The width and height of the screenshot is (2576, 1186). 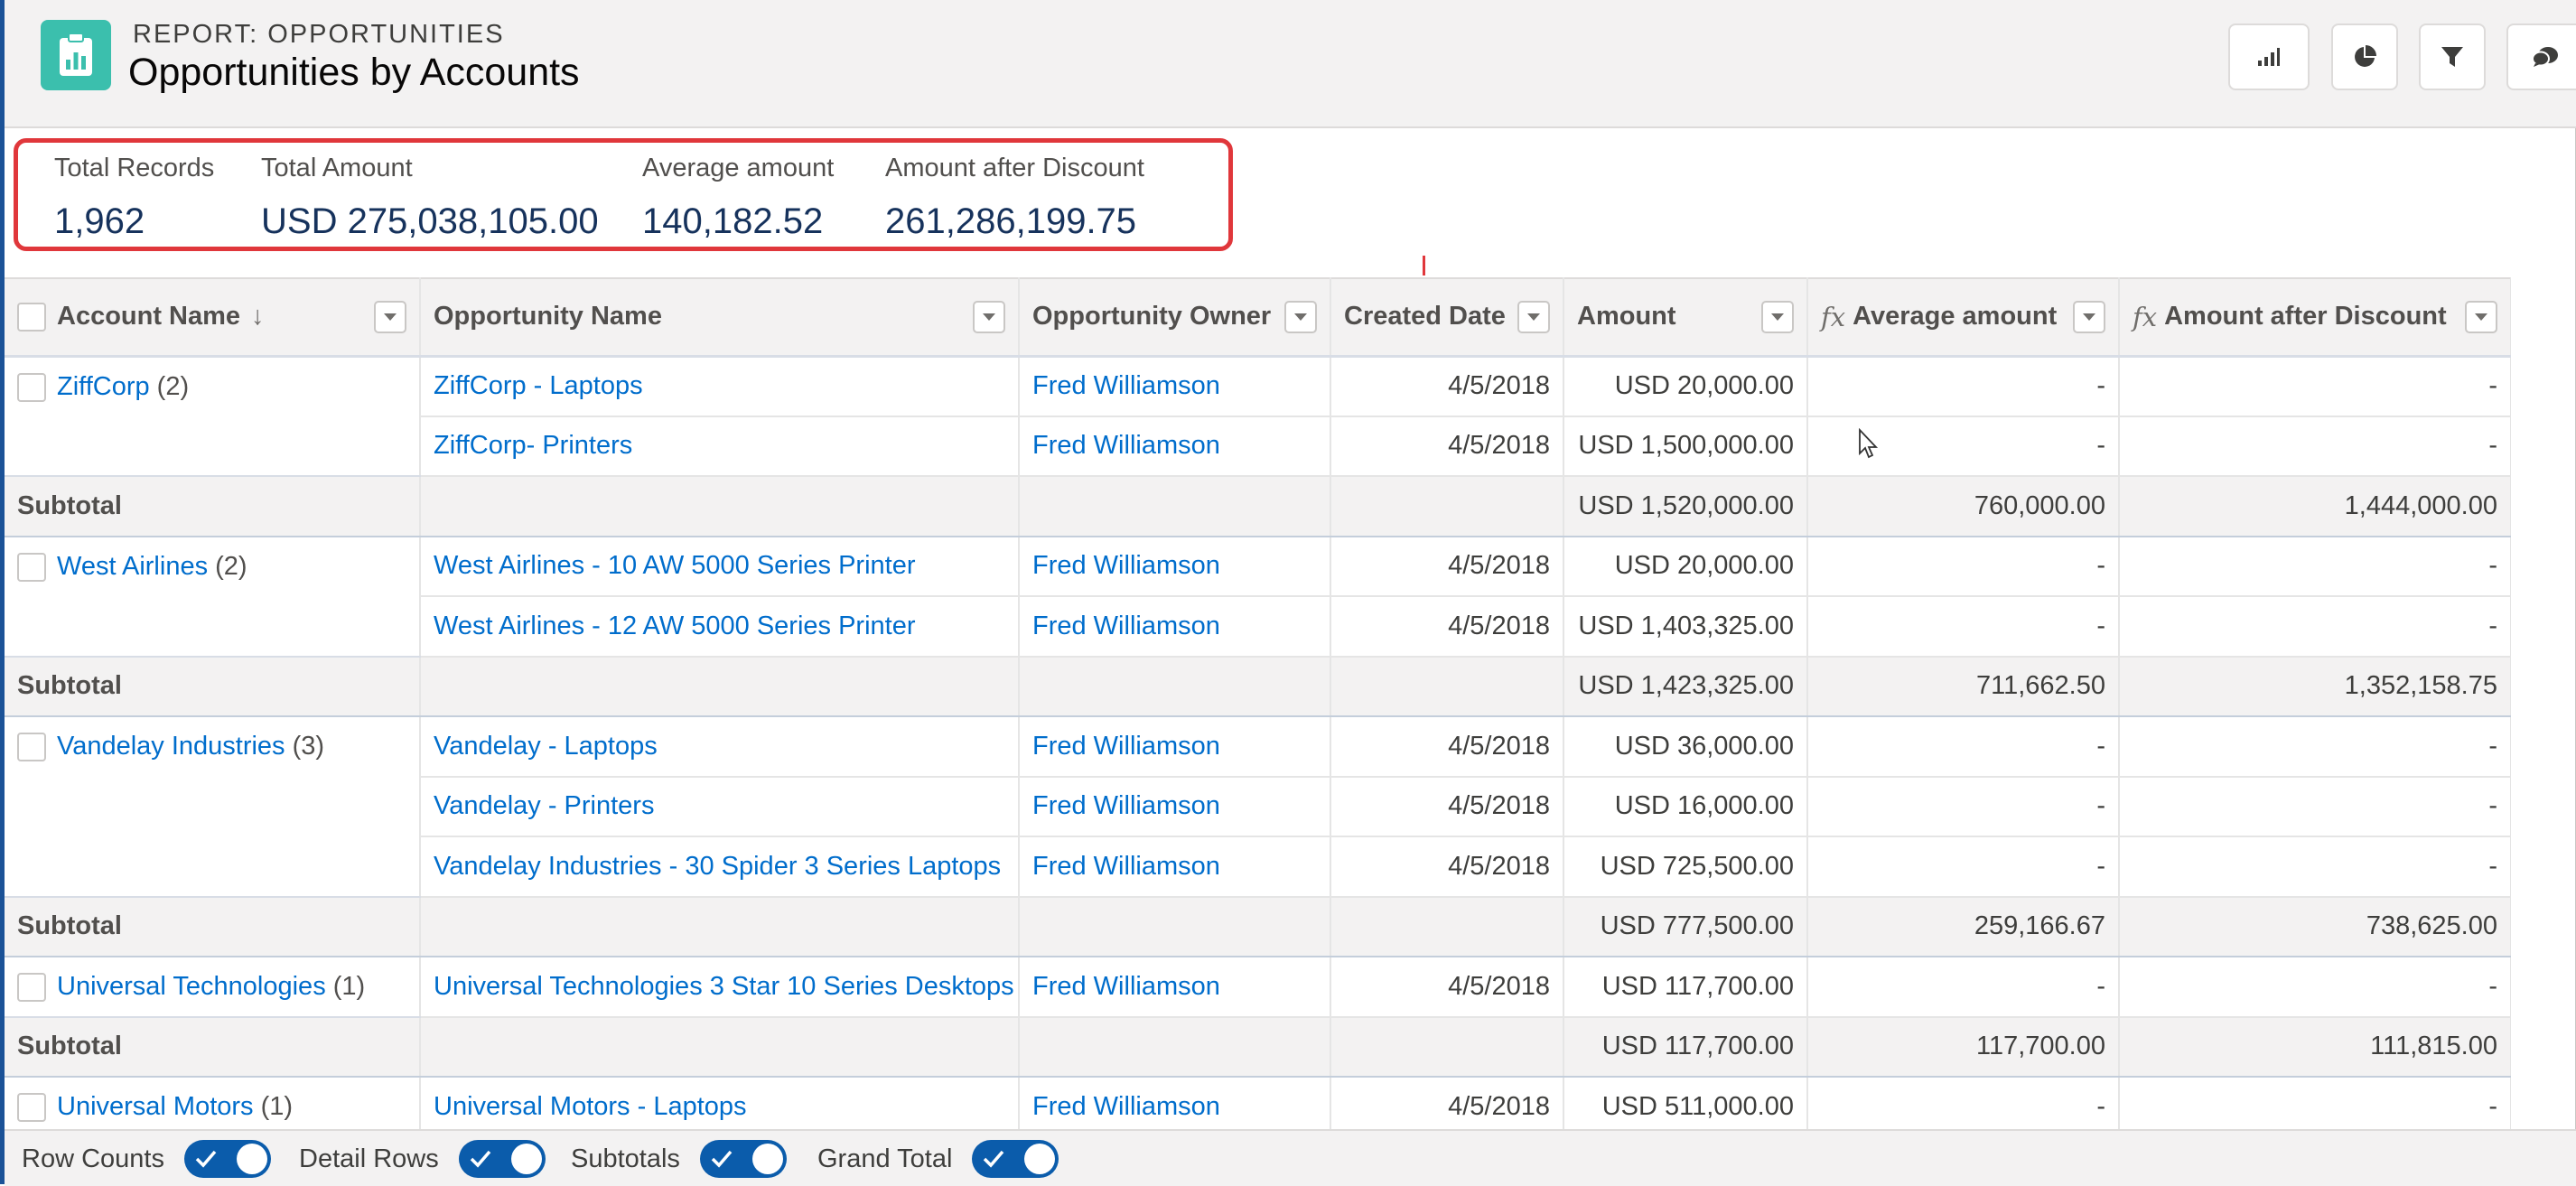 I want to click on column-header-amount: Amount, so click(x=1685, y=318).